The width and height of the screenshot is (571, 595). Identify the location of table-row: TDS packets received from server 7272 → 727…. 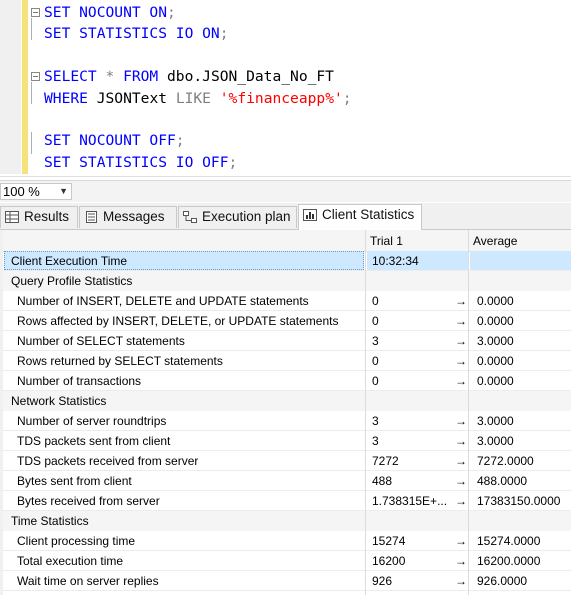
(287, 461).